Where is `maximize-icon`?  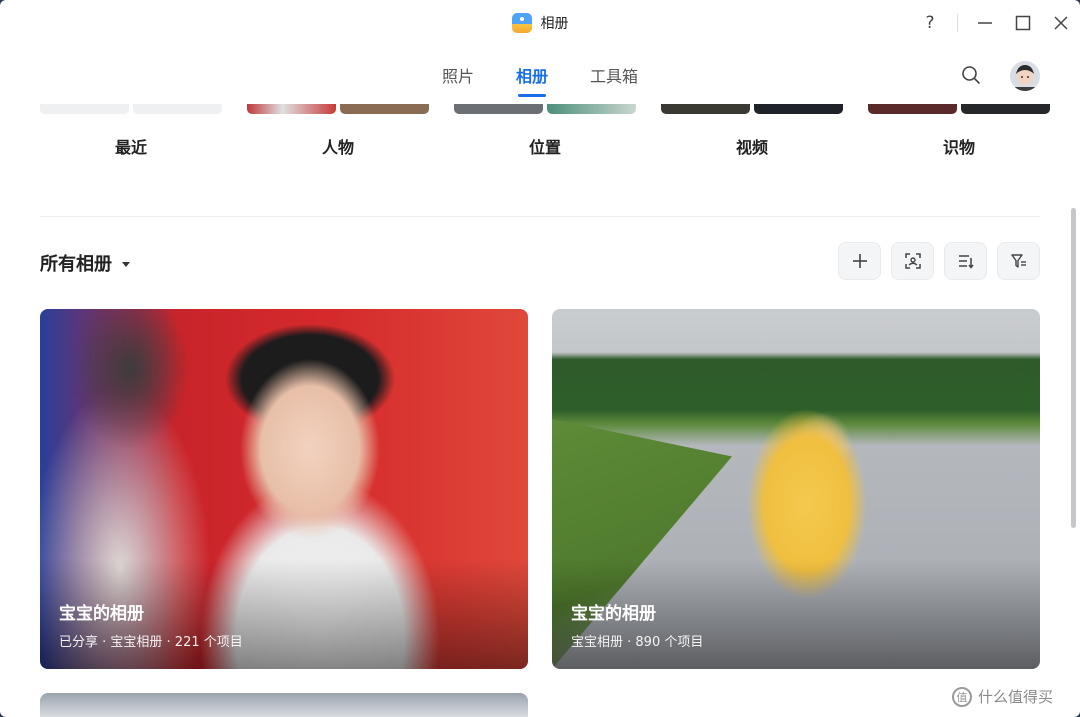
maximize-icon is located at coordinates (1023, 23).